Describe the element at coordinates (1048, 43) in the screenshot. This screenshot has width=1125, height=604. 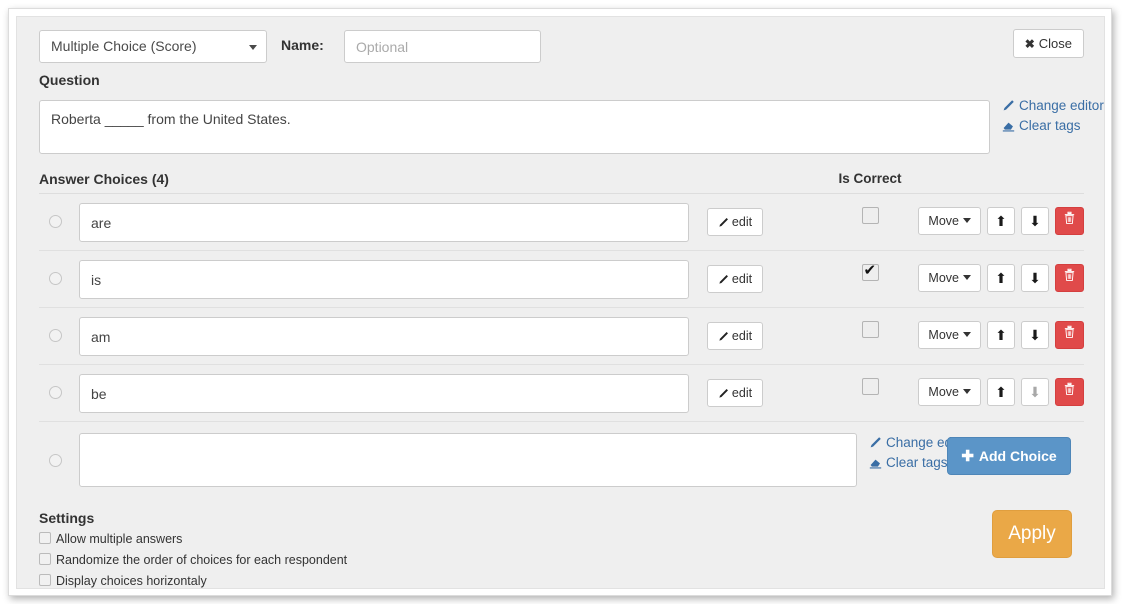
I see `close-button: ✖ Close` at that location.